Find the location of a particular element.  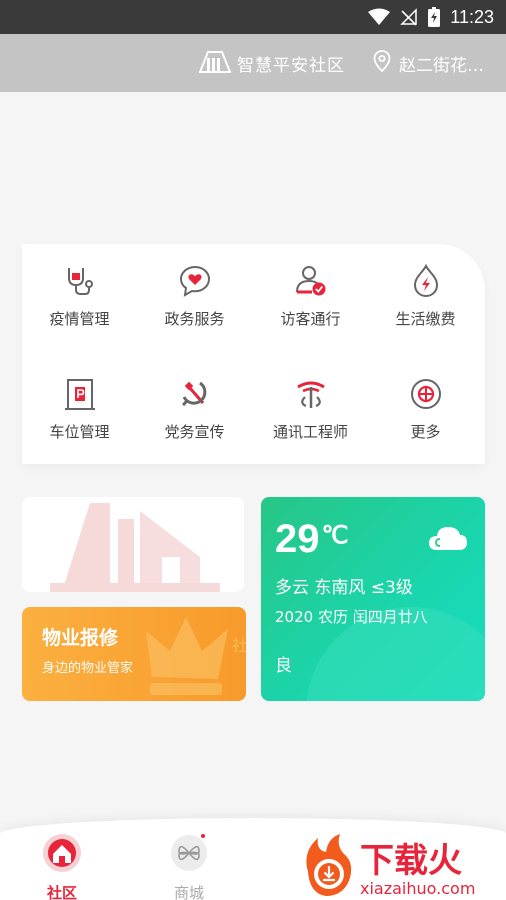

air-quality: 良 is located at coordinates (283, 666).